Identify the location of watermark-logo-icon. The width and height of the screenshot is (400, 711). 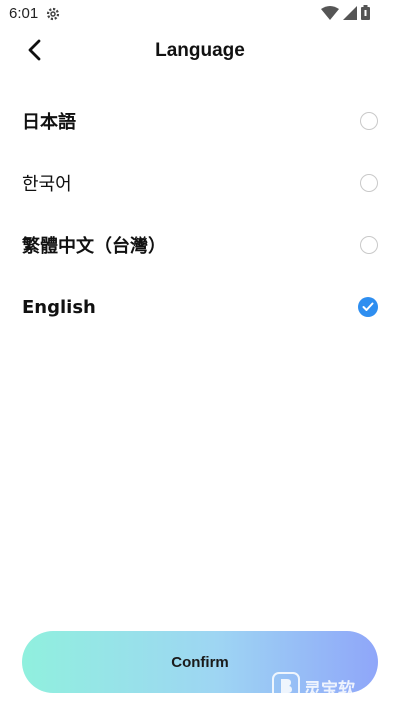
(286, 687).